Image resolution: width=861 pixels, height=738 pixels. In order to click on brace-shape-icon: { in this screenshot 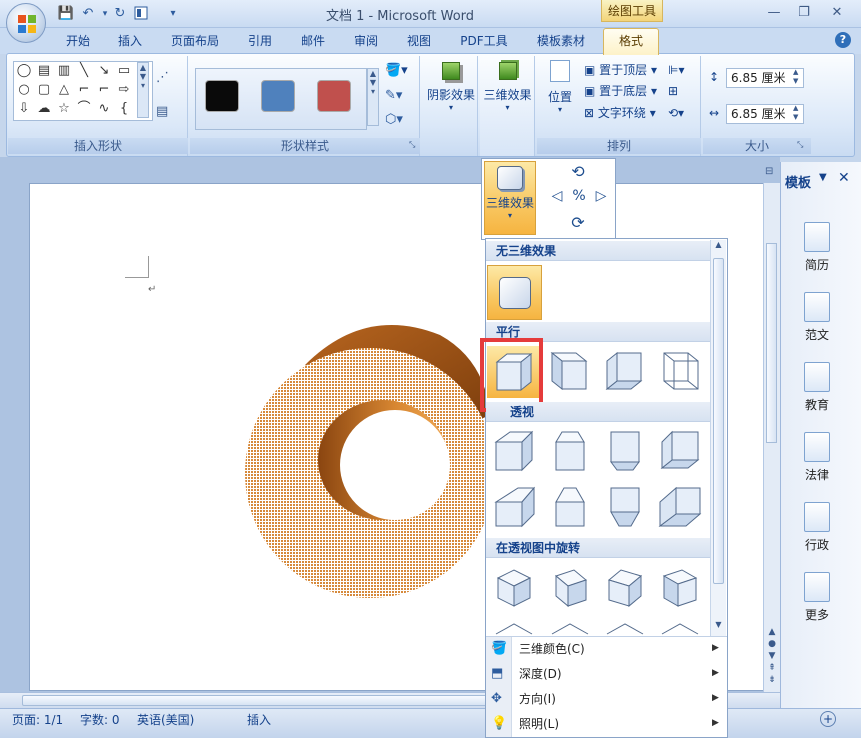, I will do `click(124, 109)`.